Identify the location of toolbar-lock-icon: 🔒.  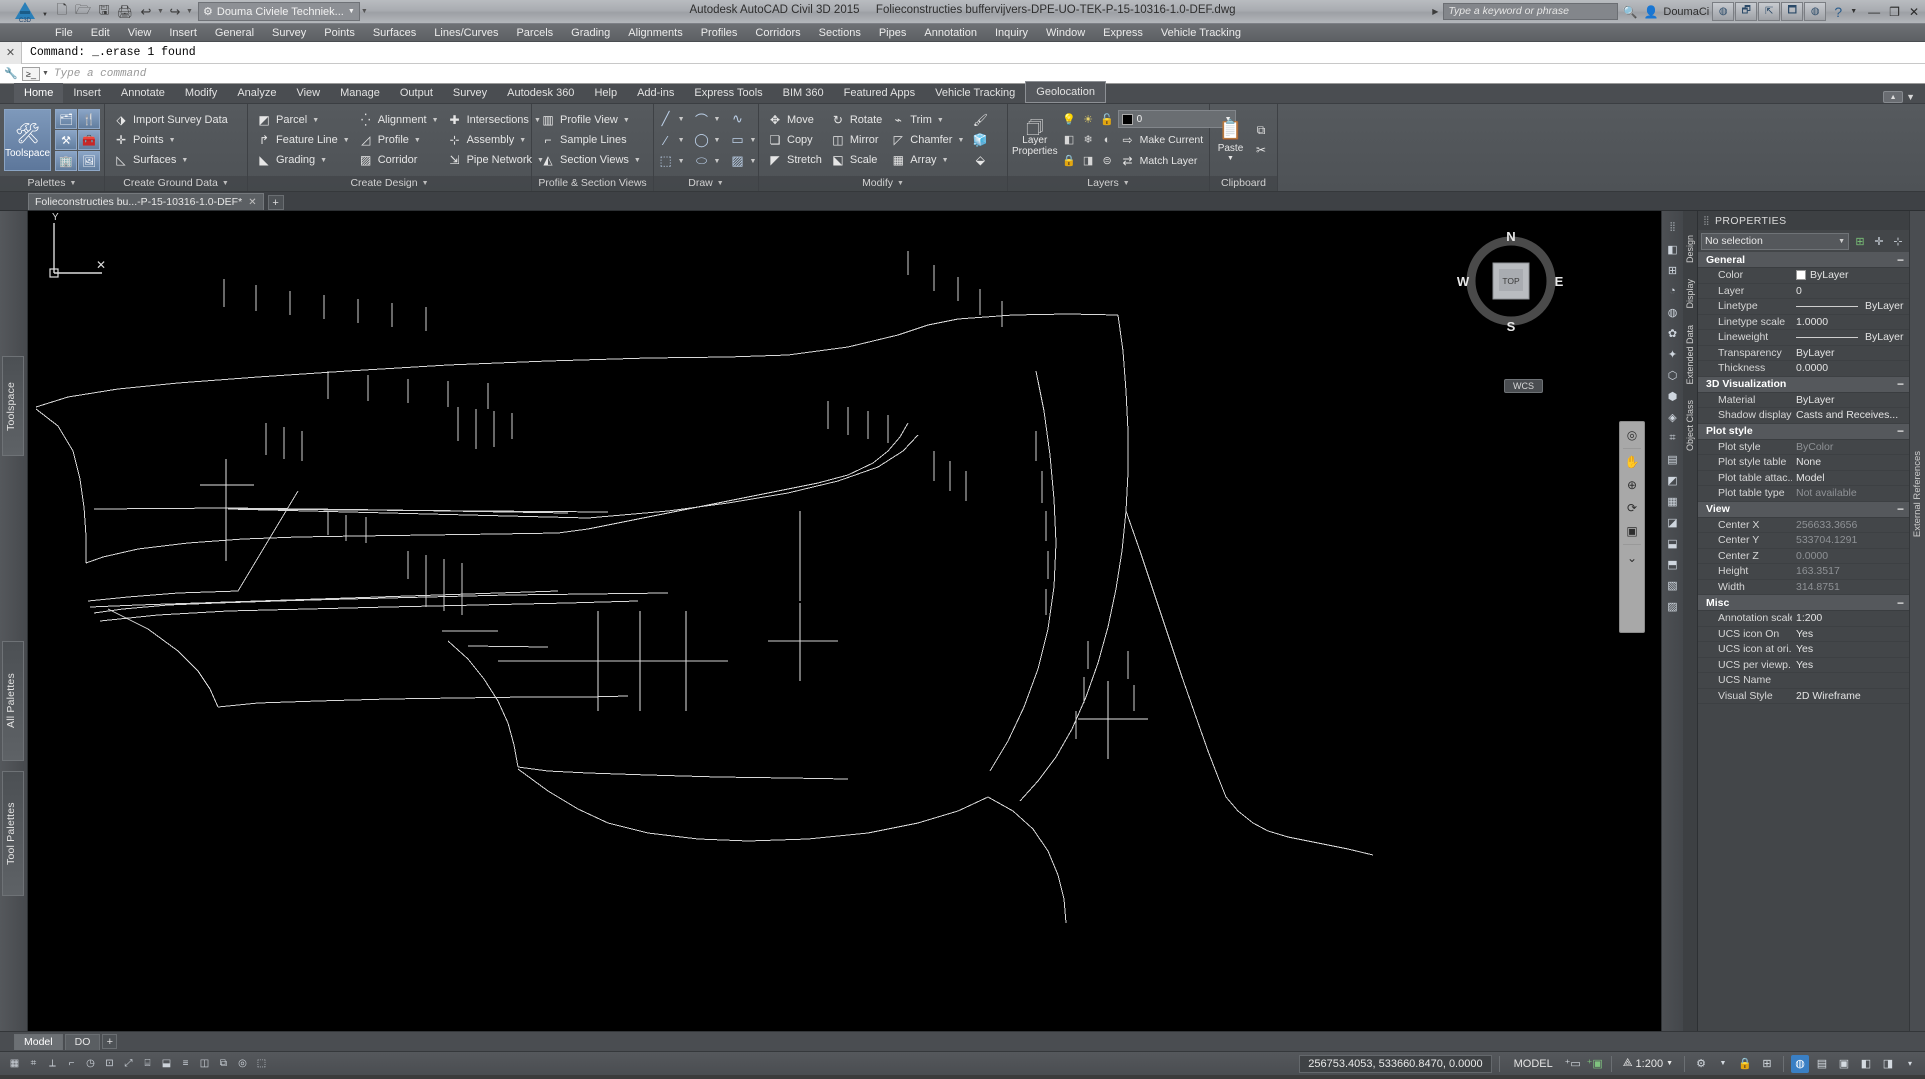
(1745, 1064).